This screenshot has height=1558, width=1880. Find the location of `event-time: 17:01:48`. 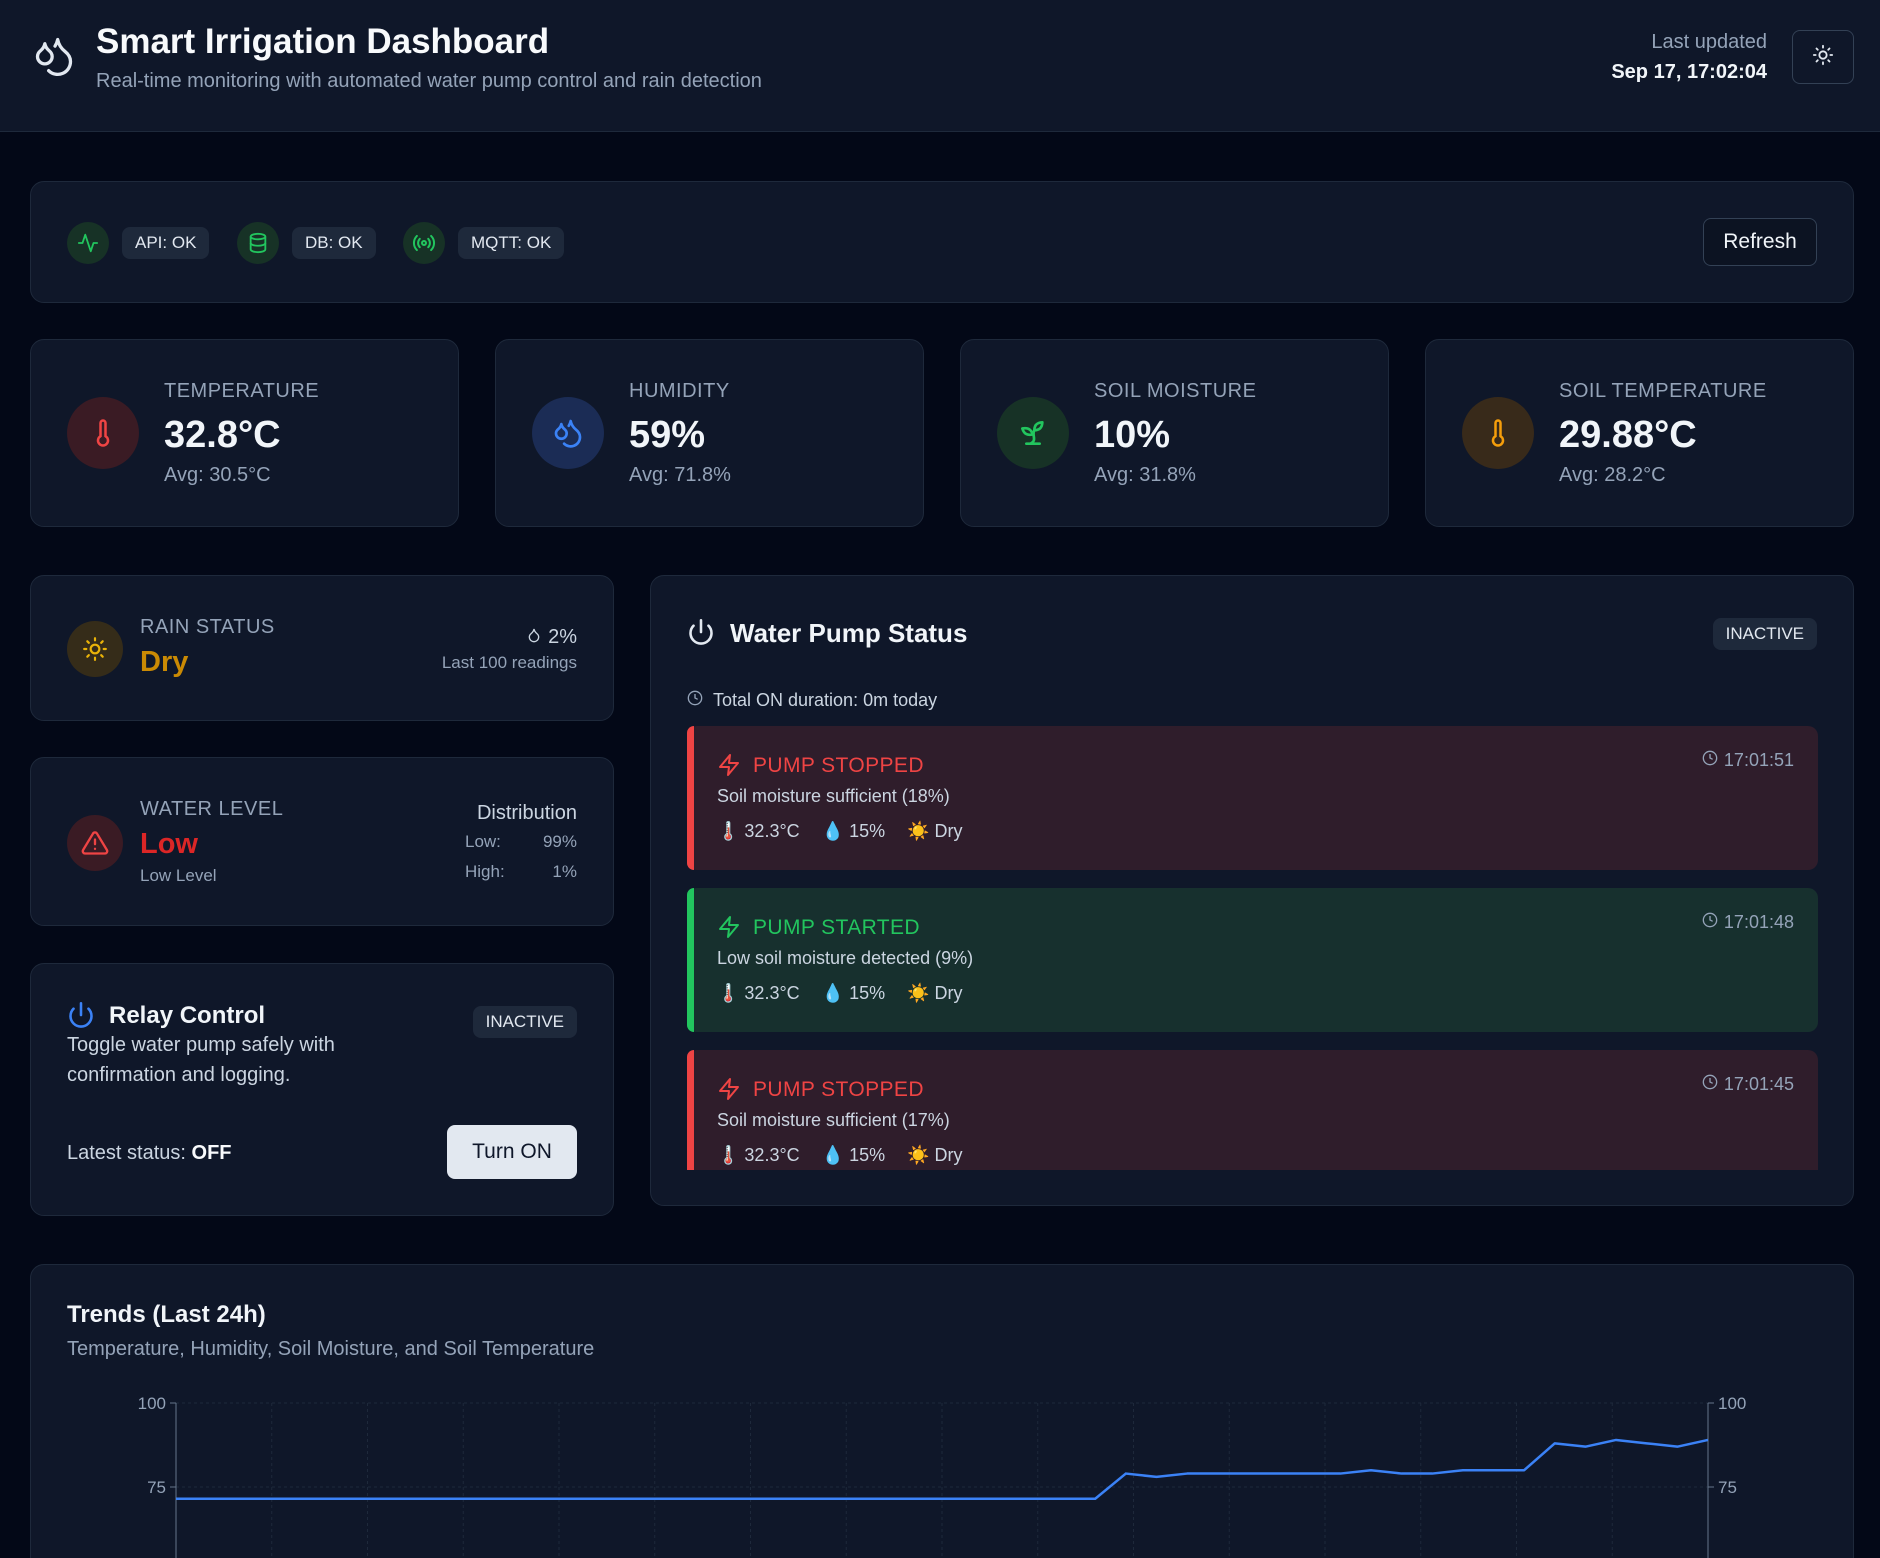

event-time: 17:01:48 is located at coordinates (1748, 922).